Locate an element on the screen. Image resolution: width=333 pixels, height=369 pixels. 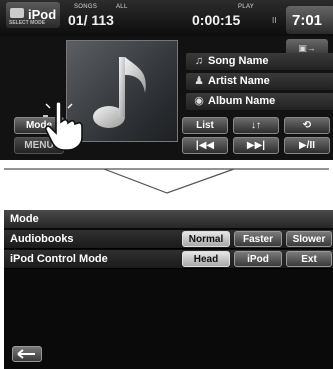
song-name: Song Name is located at coordinates (238, 61).